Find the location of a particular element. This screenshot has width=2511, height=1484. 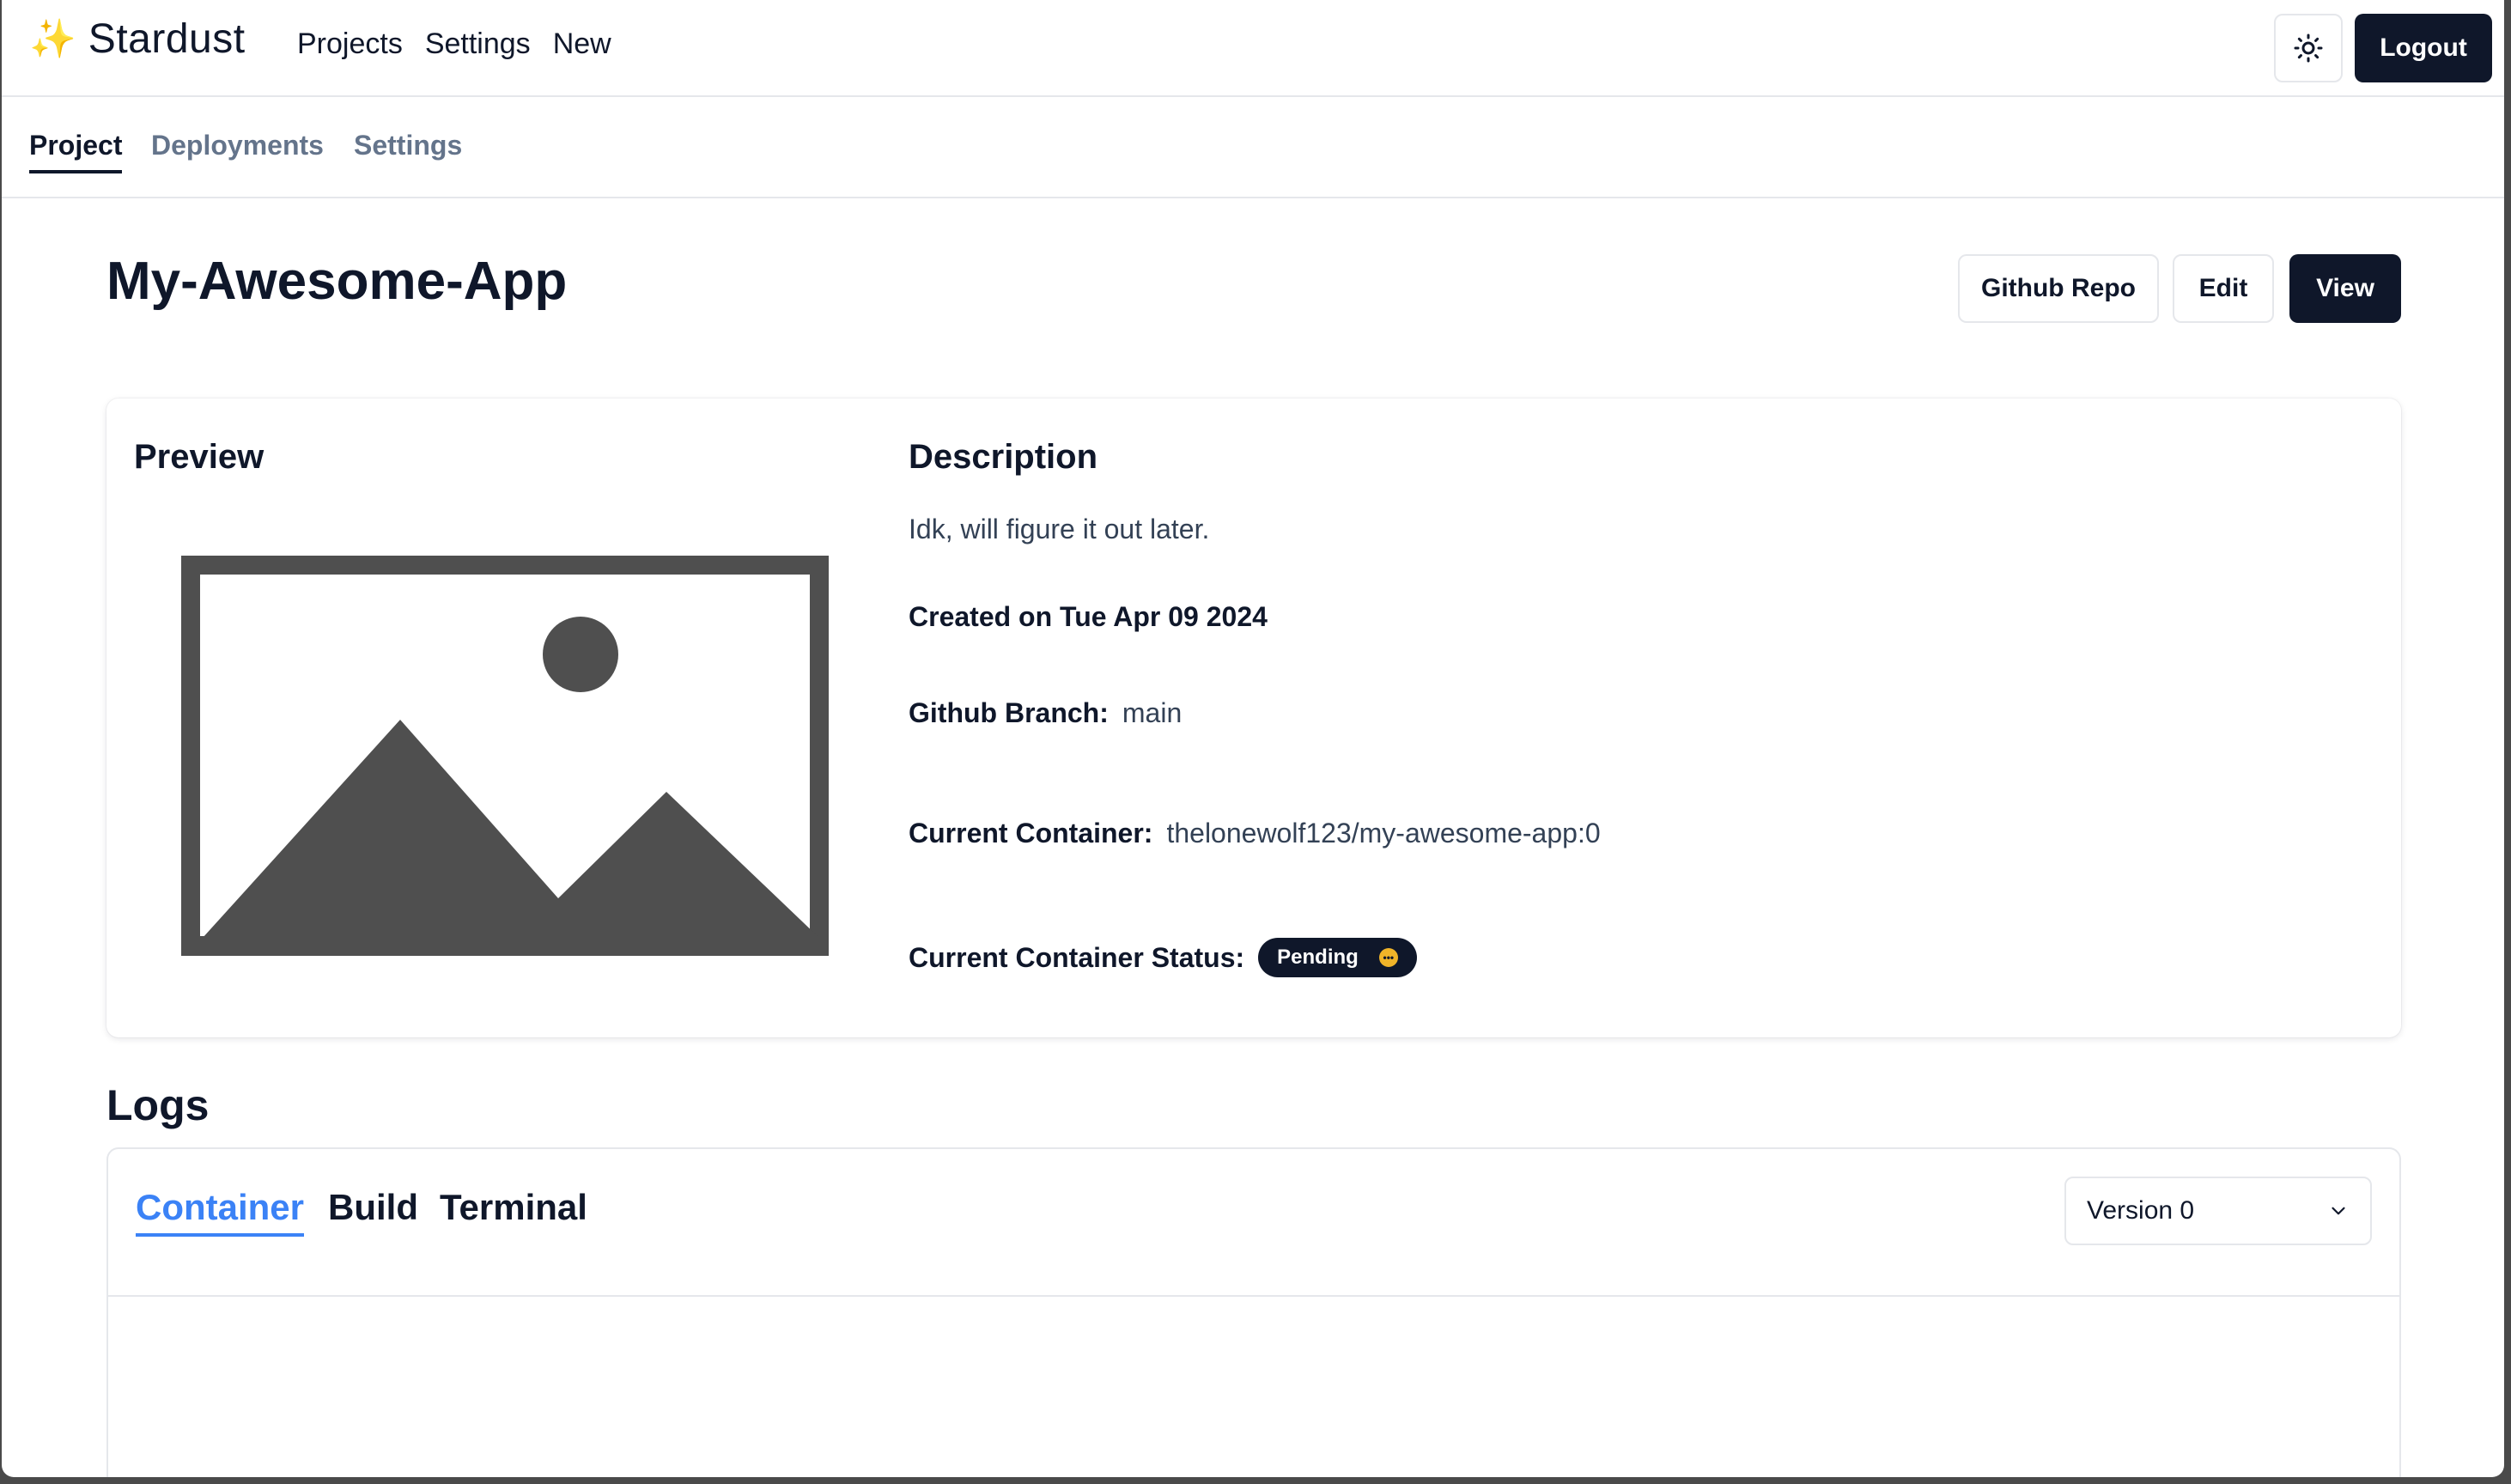

edit-button: Edit is located at coordinates (2223, 288).